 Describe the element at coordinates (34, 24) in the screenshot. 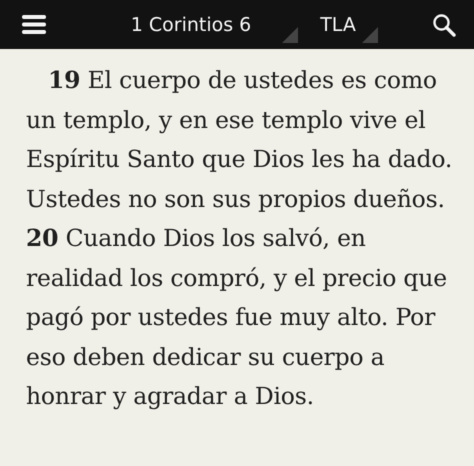

I see `menu-icon` at that location.